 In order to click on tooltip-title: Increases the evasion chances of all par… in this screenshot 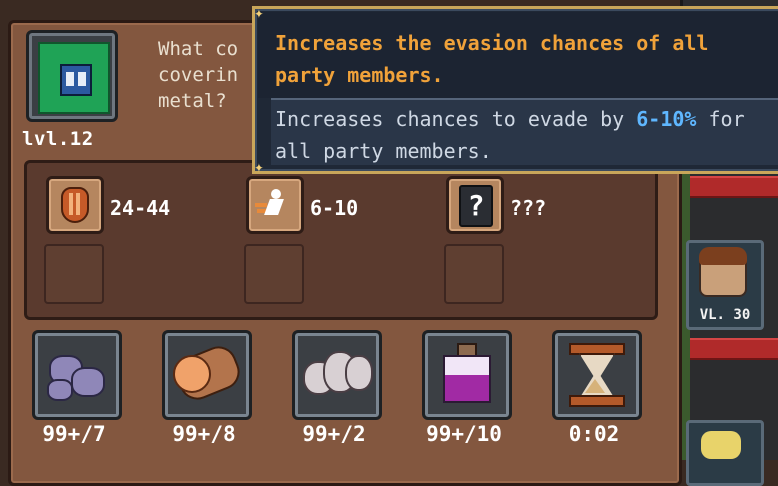, I will do `click(492, 59)`.